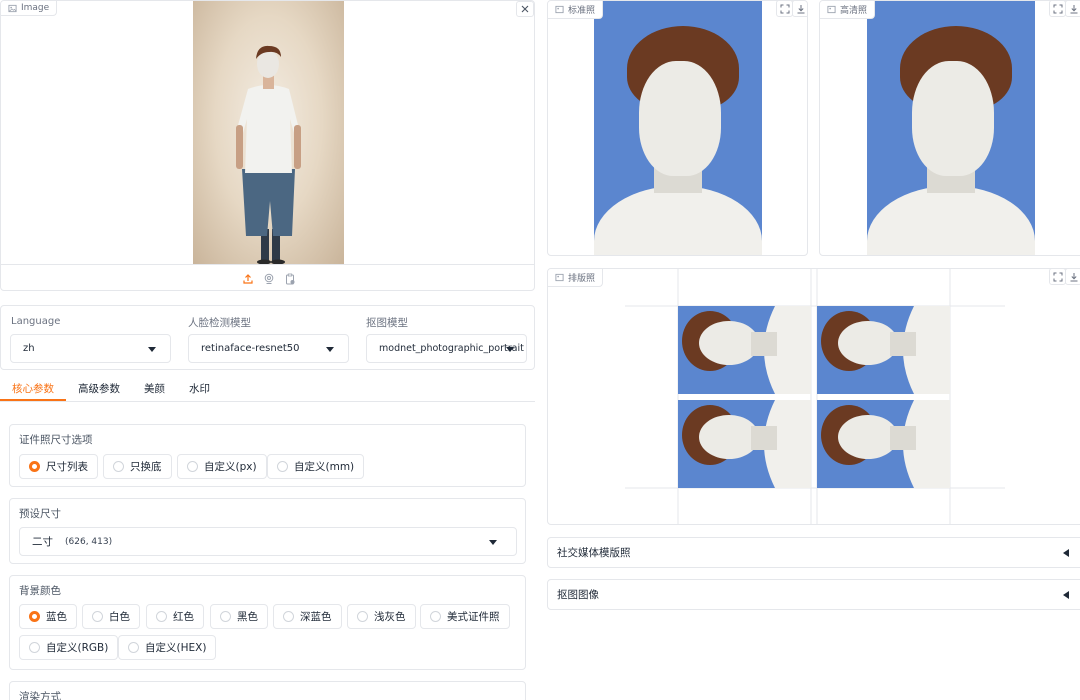  Describe the element at coordinates (248, 279) in the screenshot. I see `upload-icon` at that location.